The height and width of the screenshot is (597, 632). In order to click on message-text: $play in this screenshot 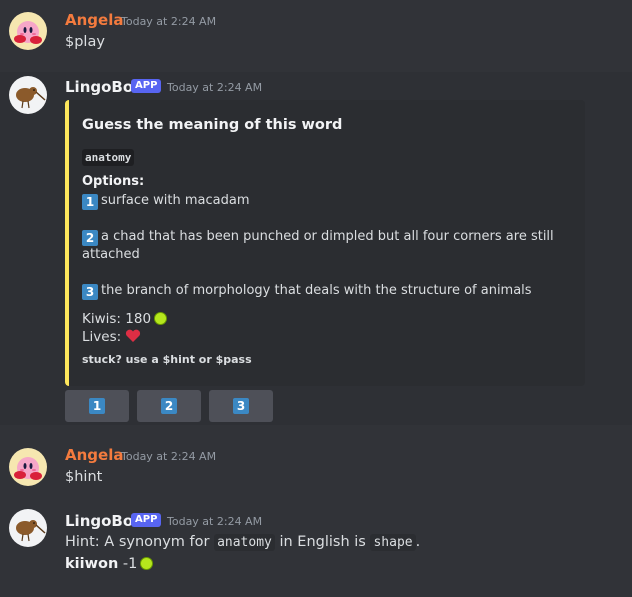, I will do `click(85, 42)`.